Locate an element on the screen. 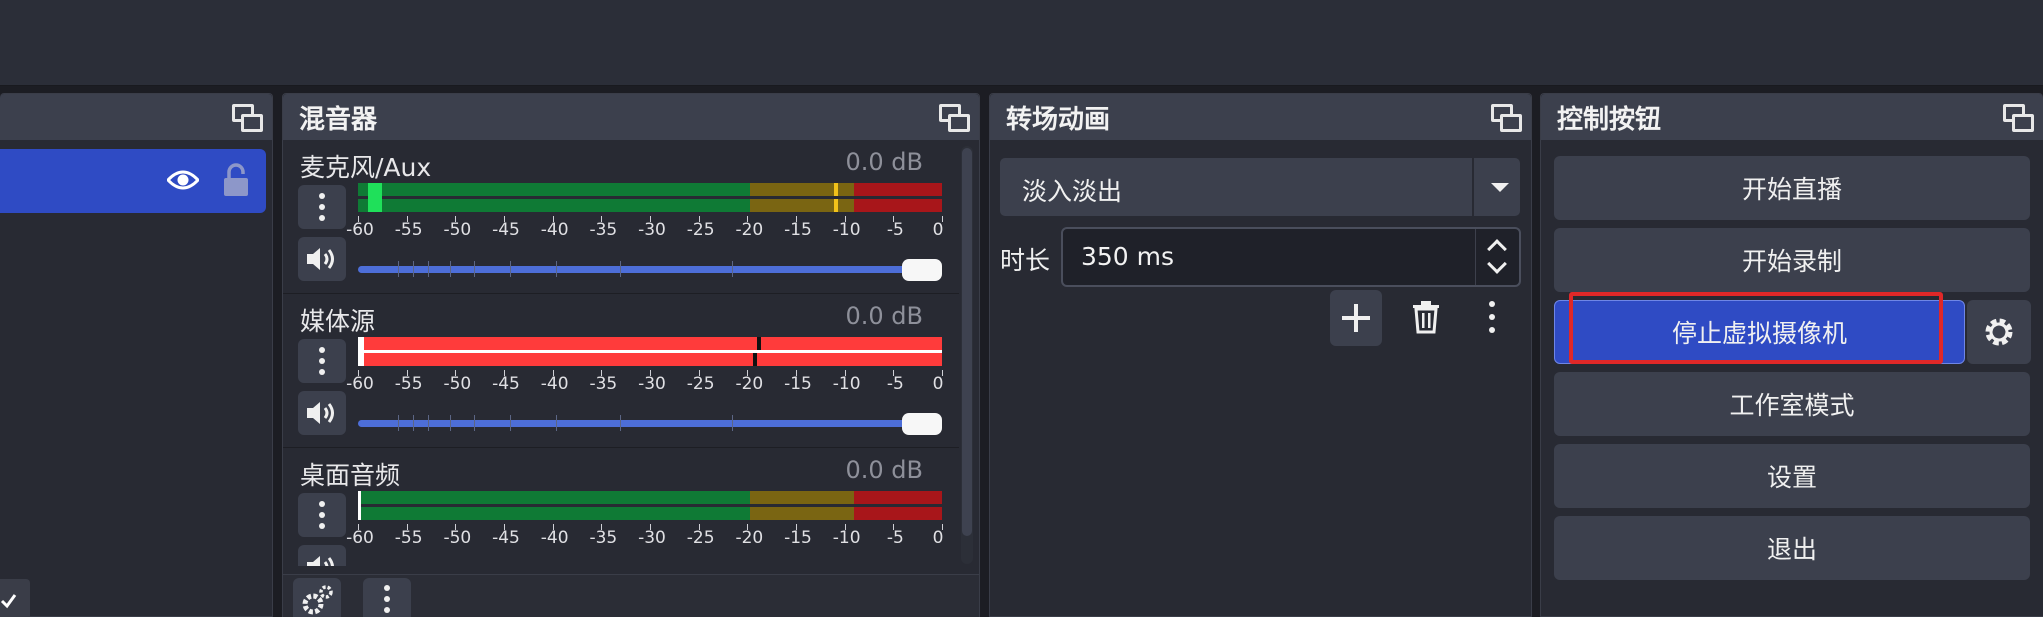 The width and height of the screenshot is (2043, 617). stop-virtual-camera-button: 停止虚拟摄像机 is located at coordinates (1759, 332).